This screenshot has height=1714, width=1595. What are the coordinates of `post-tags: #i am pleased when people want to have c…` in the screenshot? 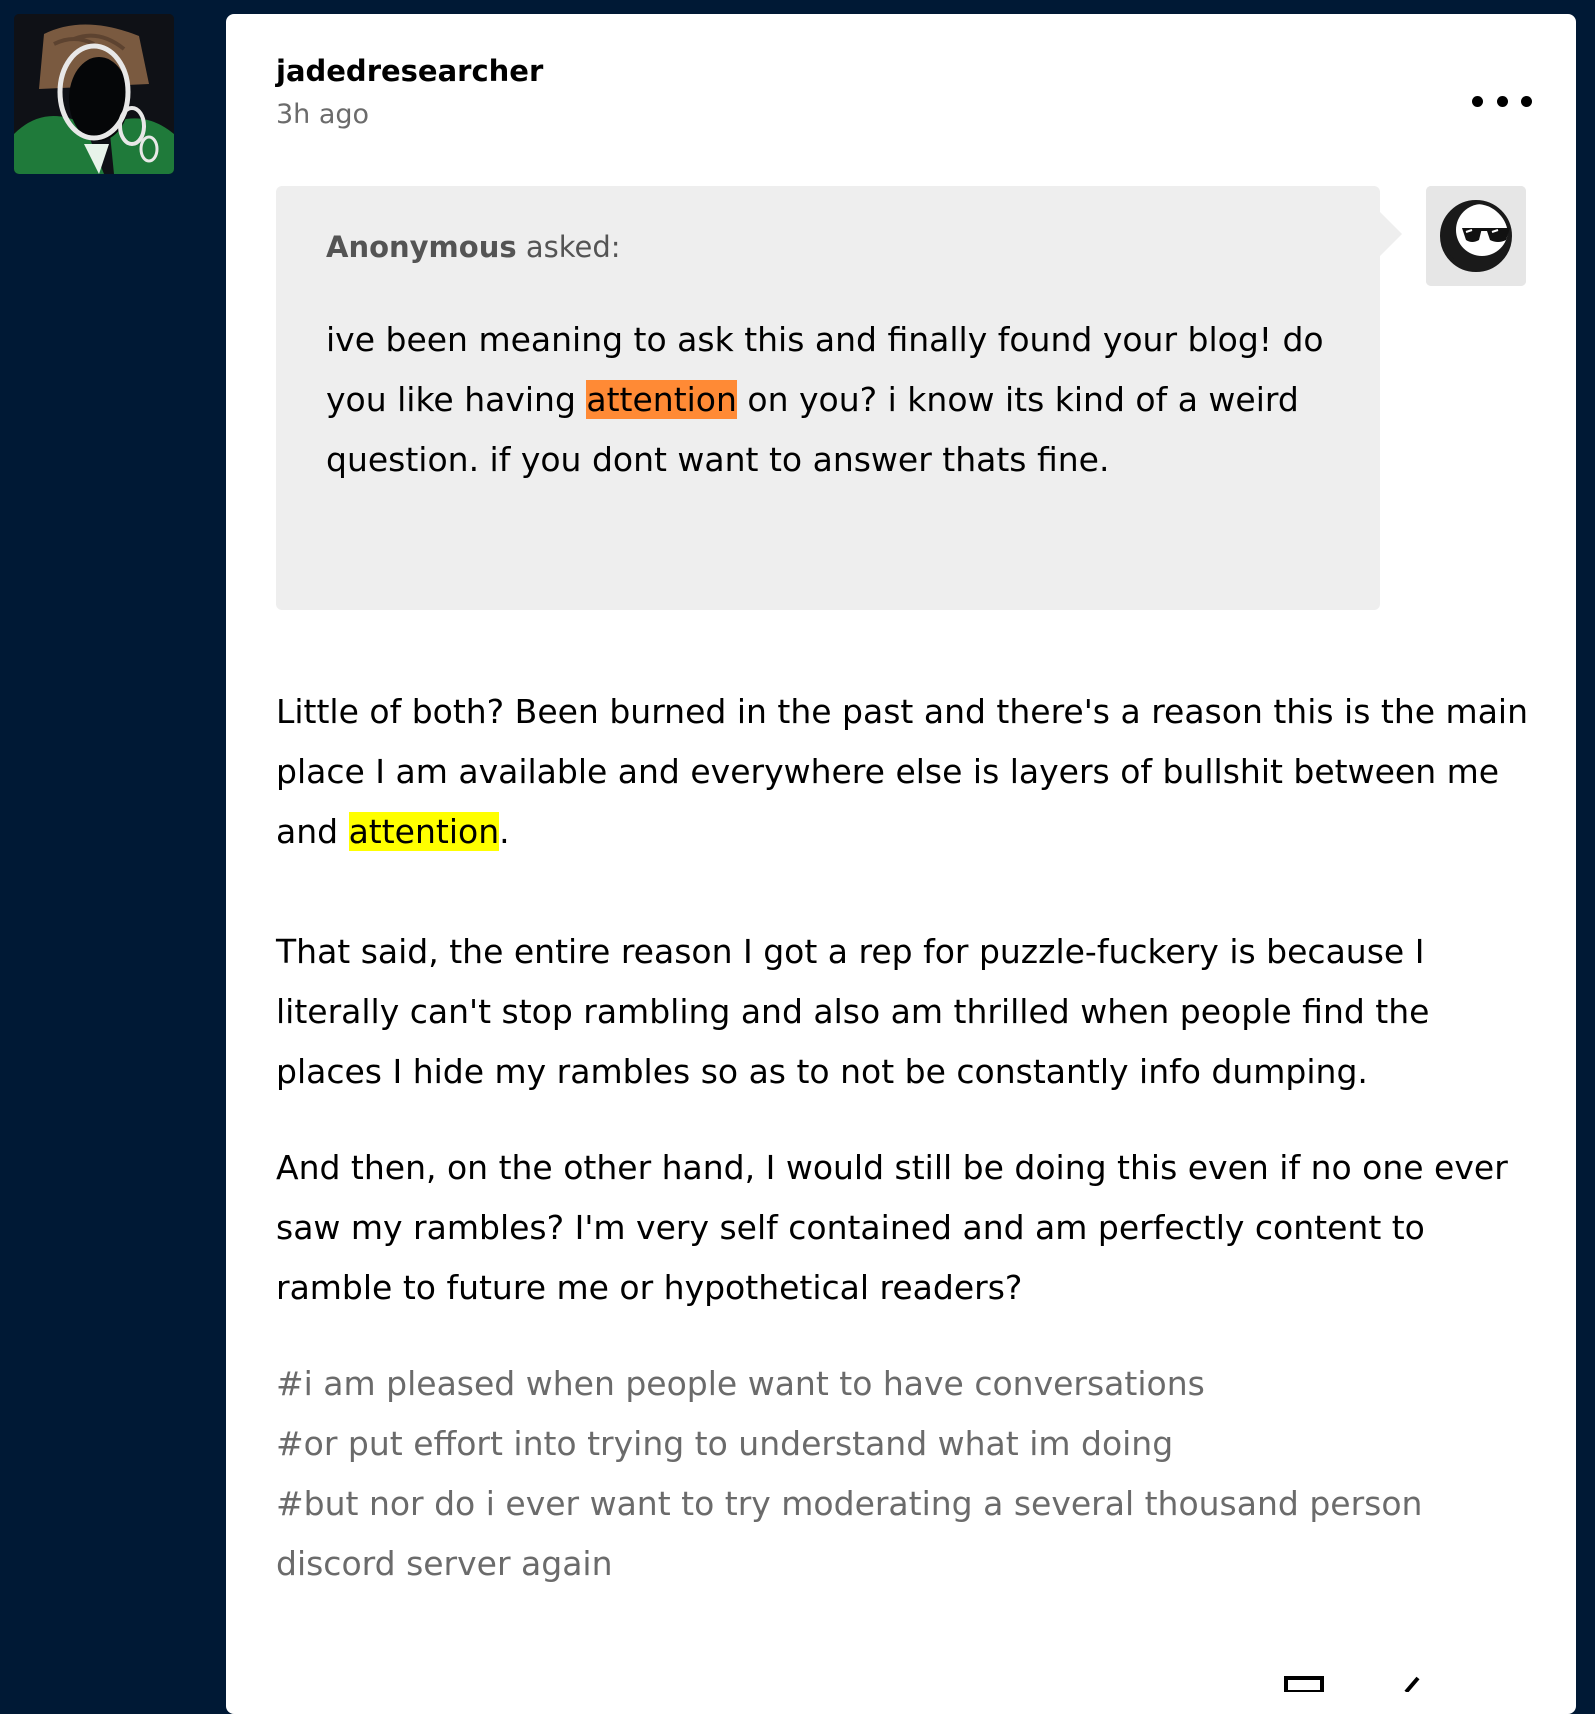 It's located at (906, 1474).